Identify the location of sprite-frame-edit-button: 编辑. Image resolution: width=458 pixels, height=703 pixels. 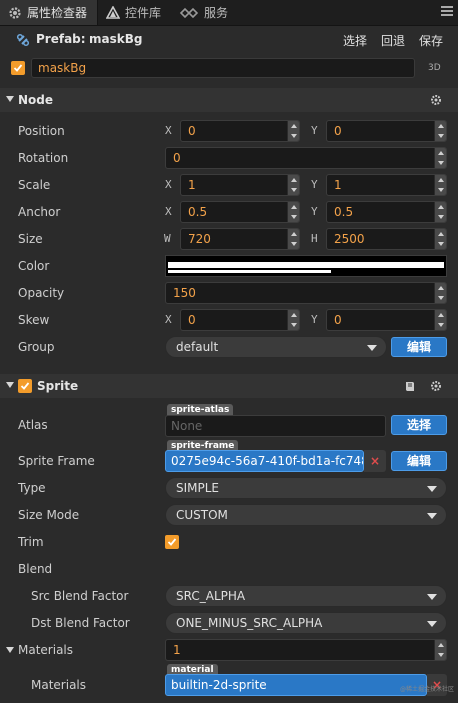
(419, 461).